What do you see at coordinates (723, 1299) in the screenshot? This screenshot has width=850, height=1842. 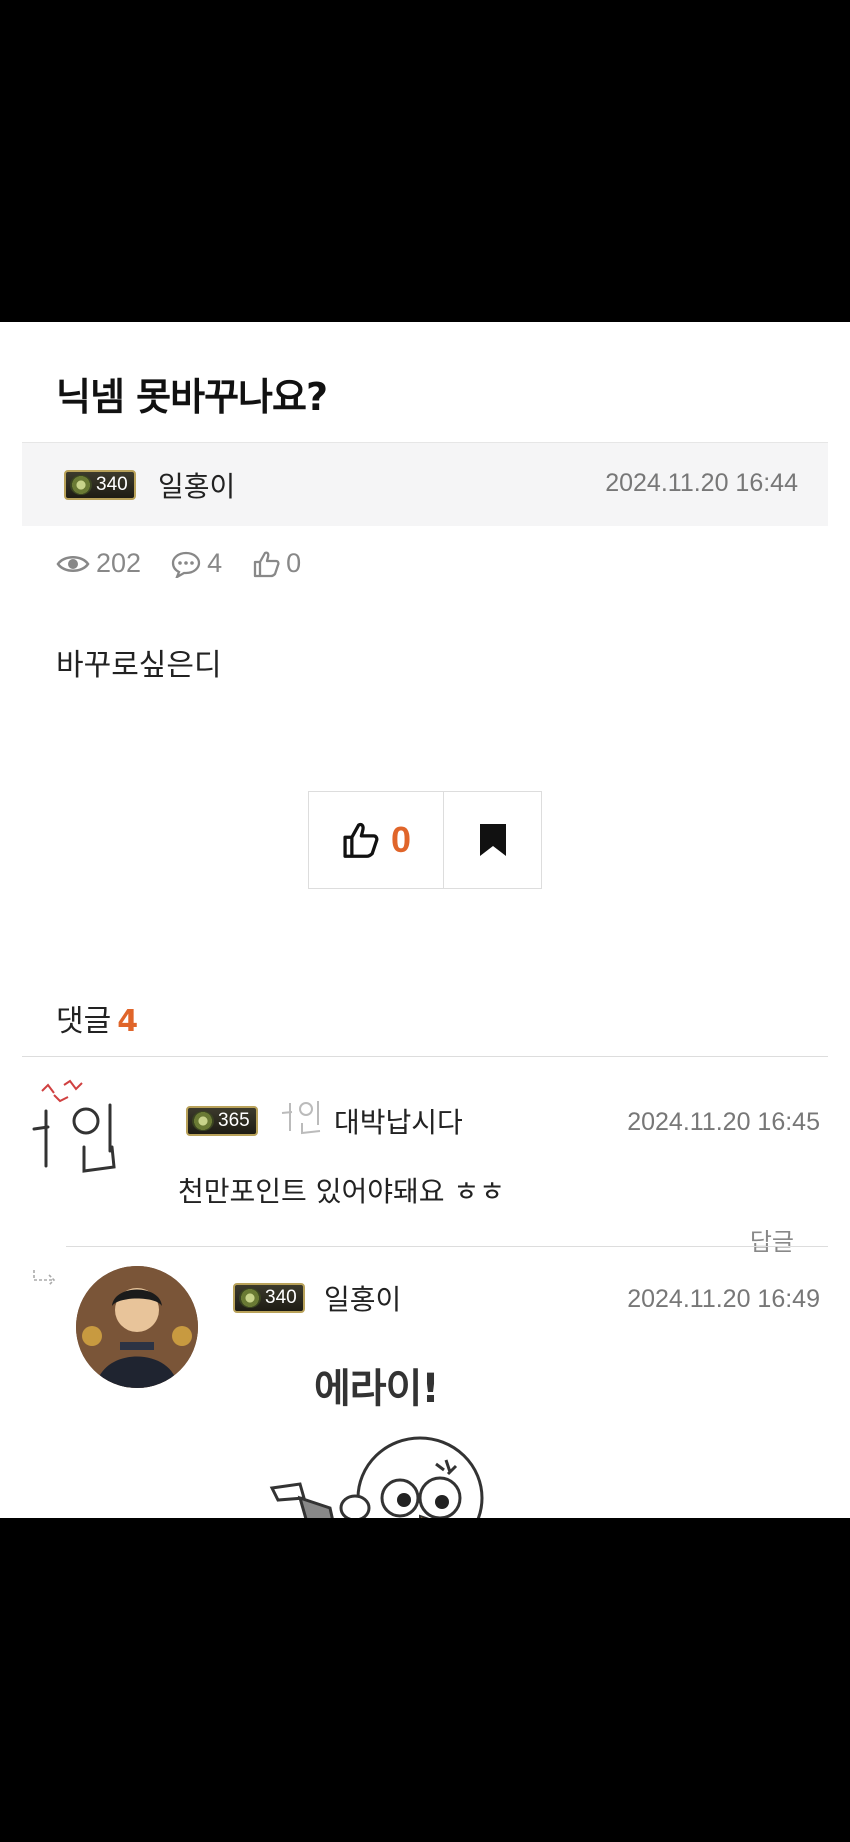 I see `comment-timestamp: 2024.11.20 16:49` at bounding box center [723, 1299].